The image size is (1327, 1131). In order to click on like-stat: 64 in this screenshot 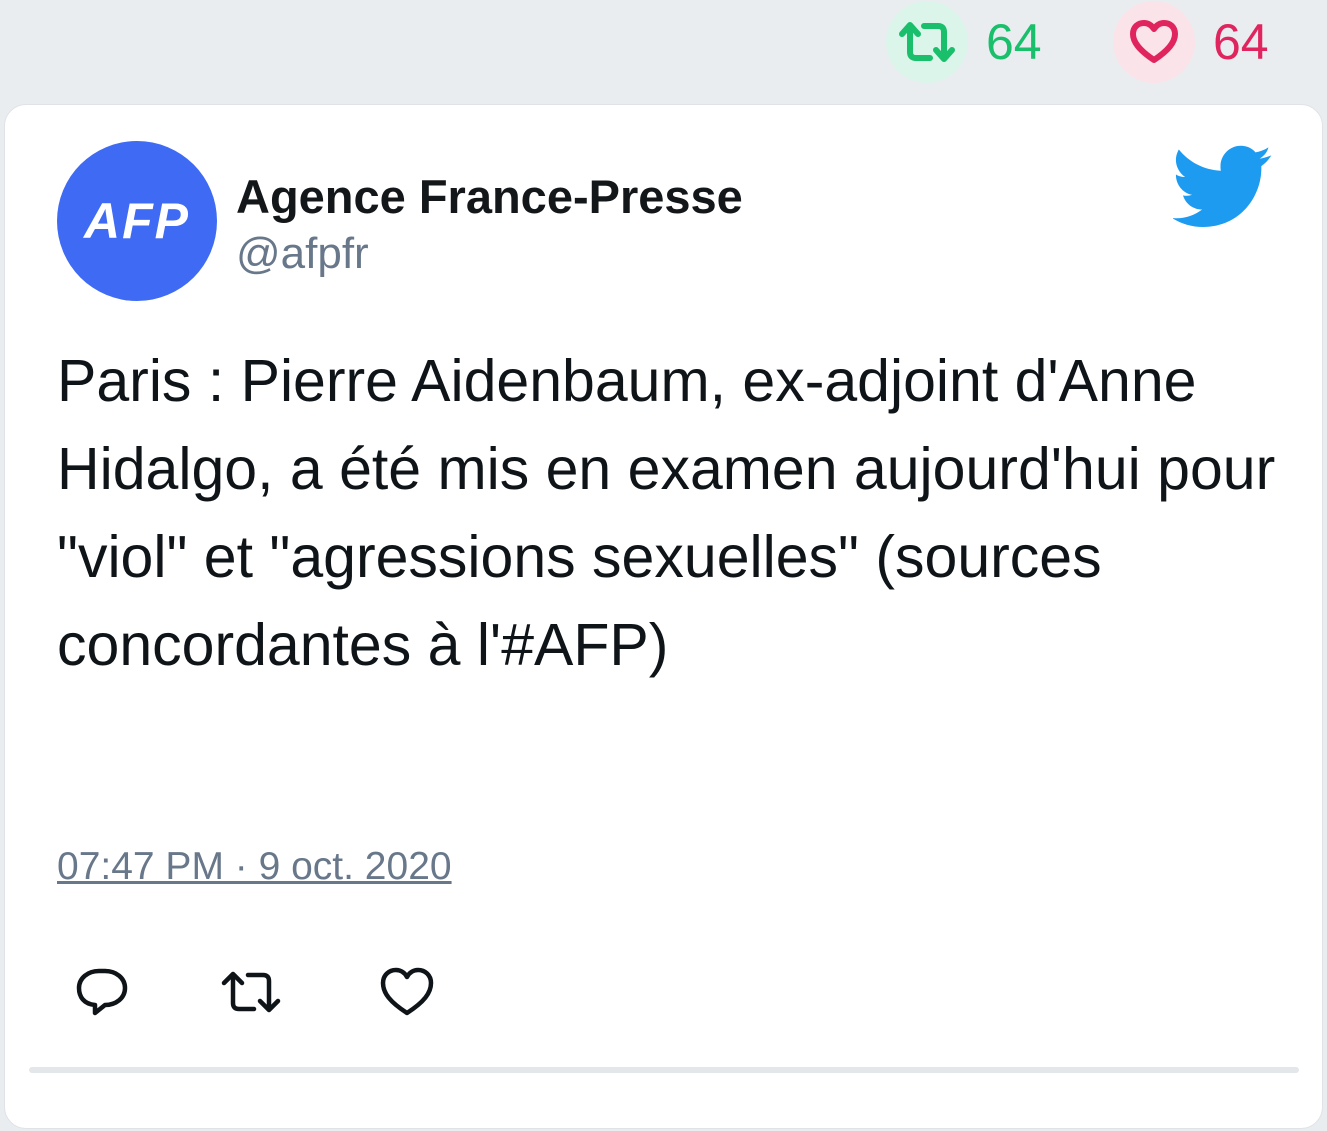, I will do `click(1191, 42)`.